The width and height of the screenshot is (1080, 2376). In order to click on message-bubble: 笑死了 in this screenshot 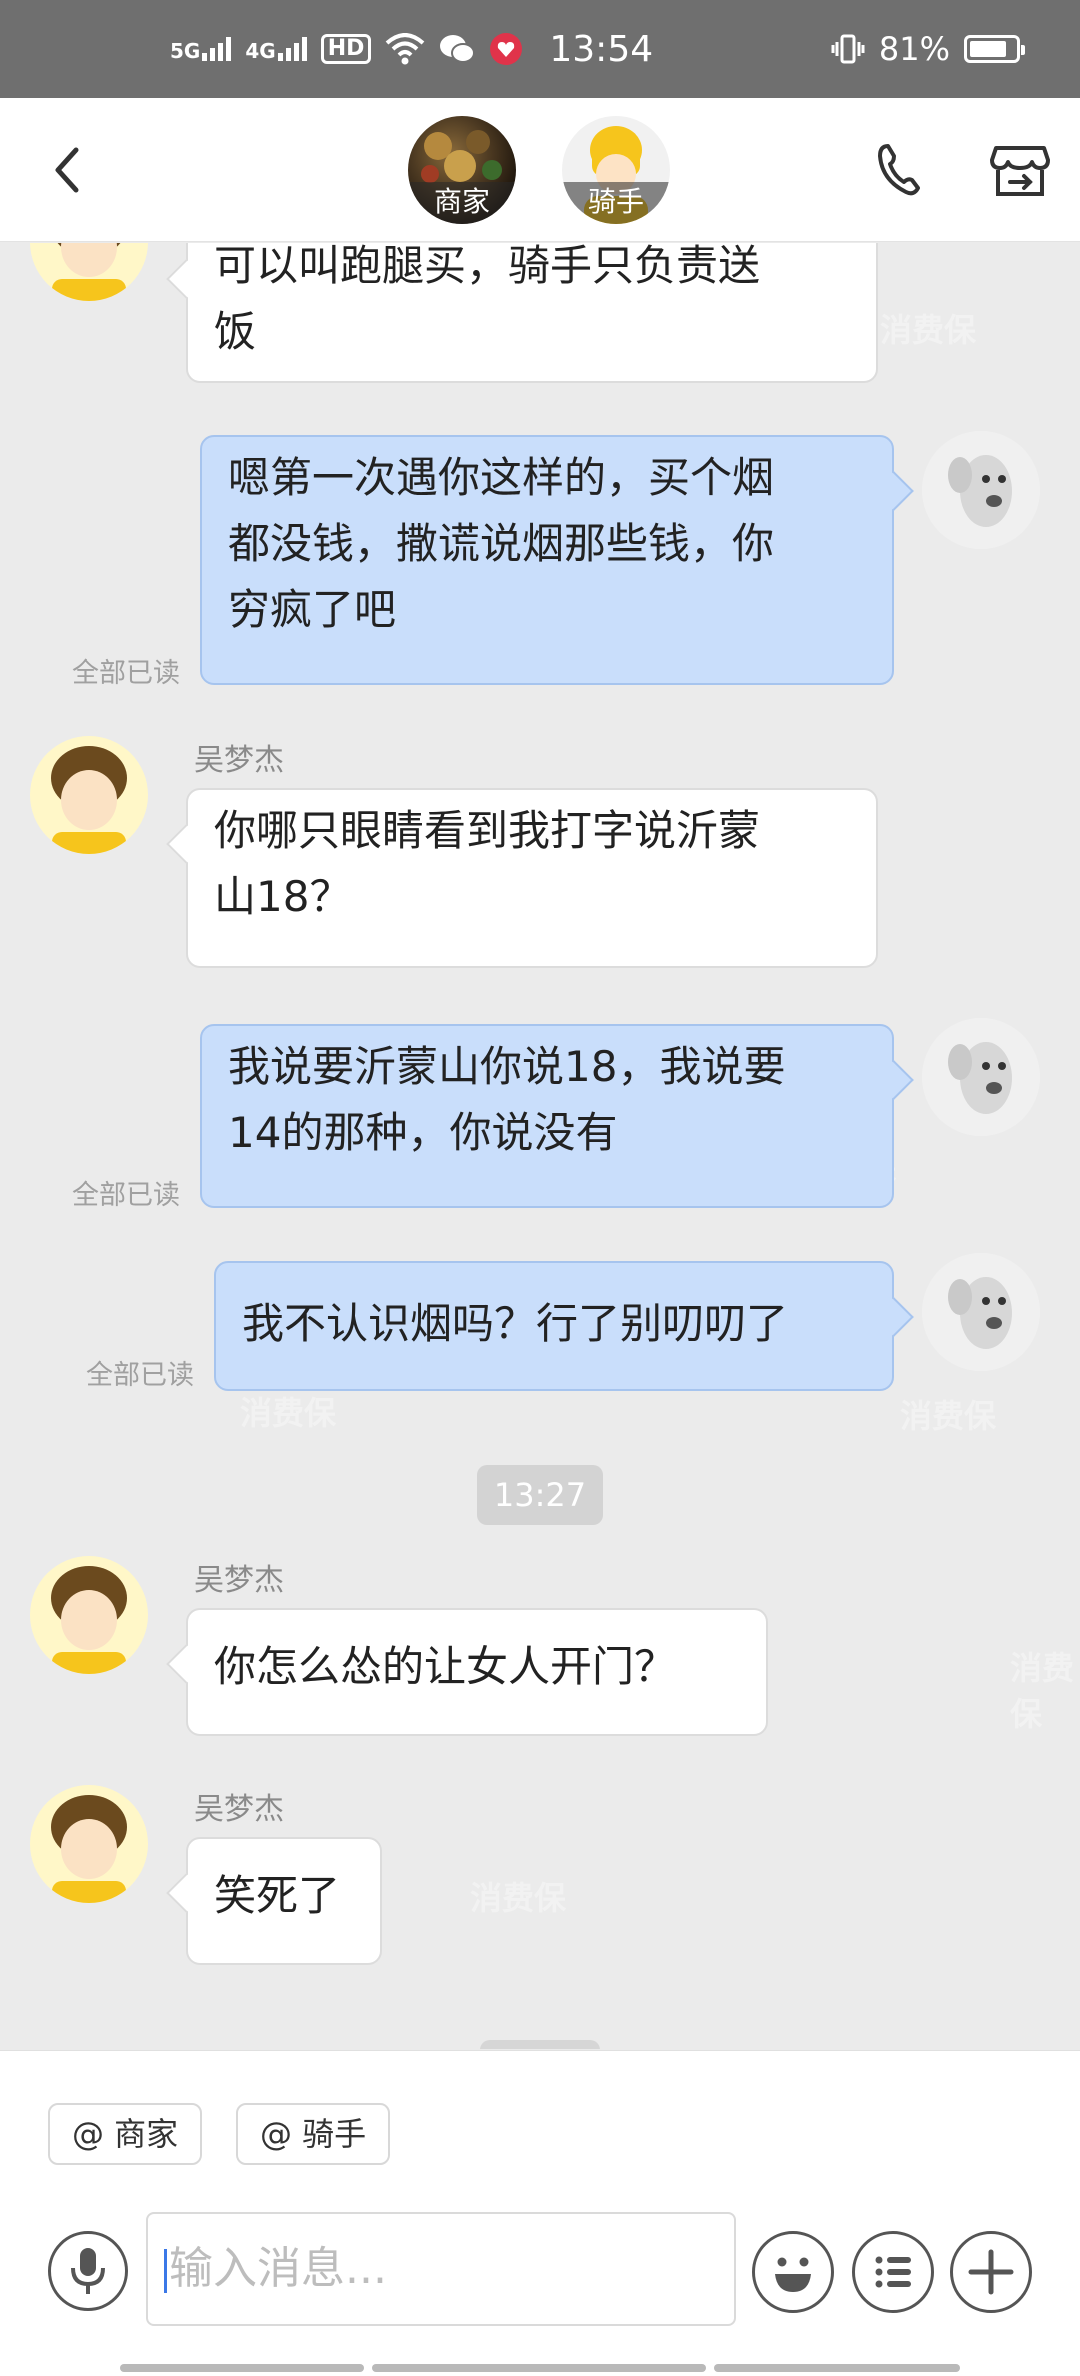, I will do `click(284, 1901)`.